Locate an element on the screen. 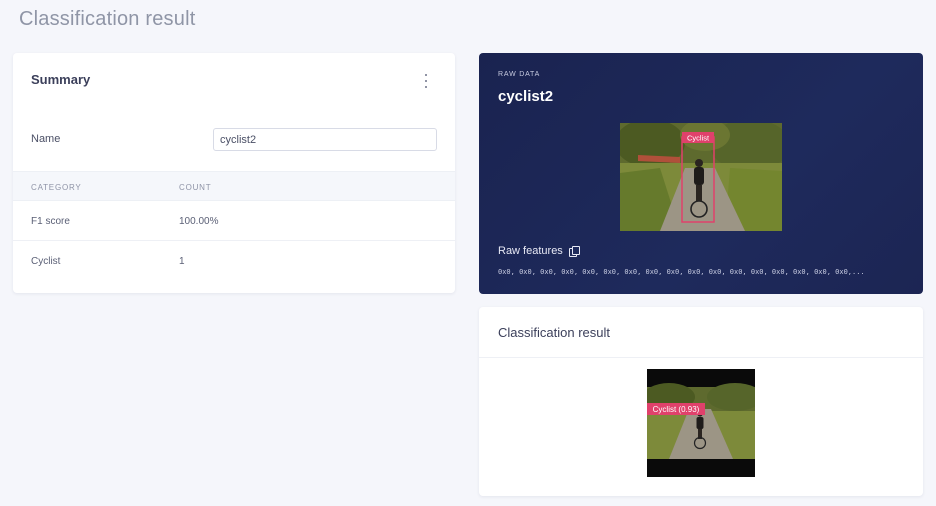 This screenshot has width=936, height=506. count-cell: 1 is located at coordinates (182, 261).